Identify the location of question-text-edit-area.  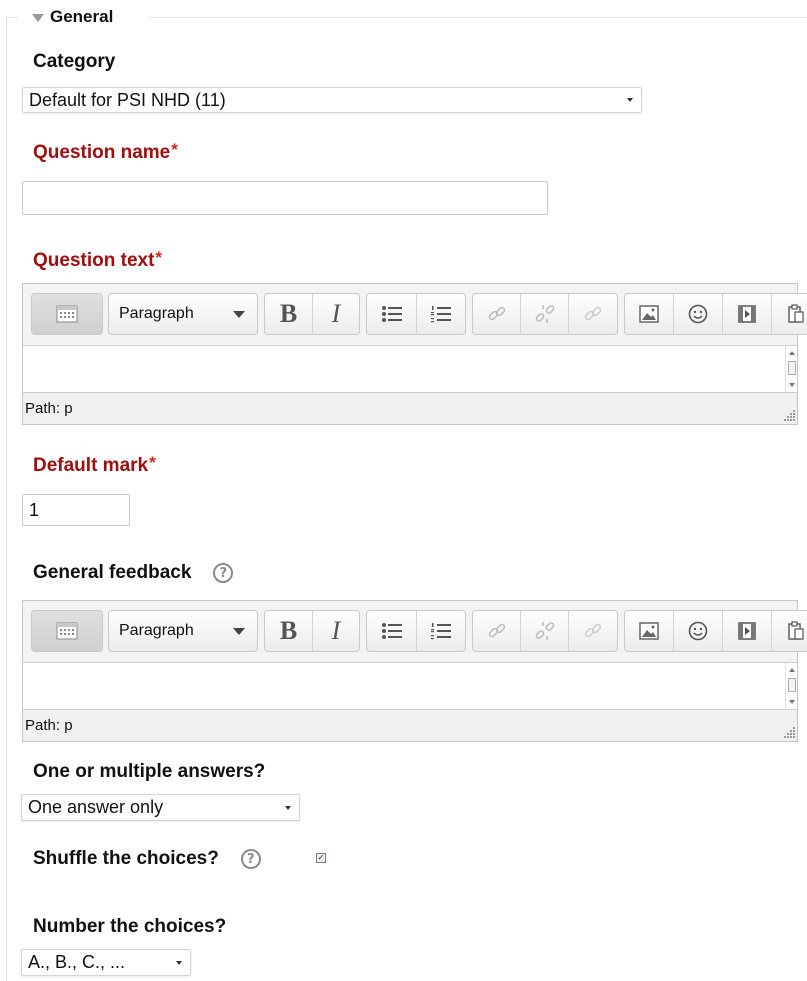
(410, 369).